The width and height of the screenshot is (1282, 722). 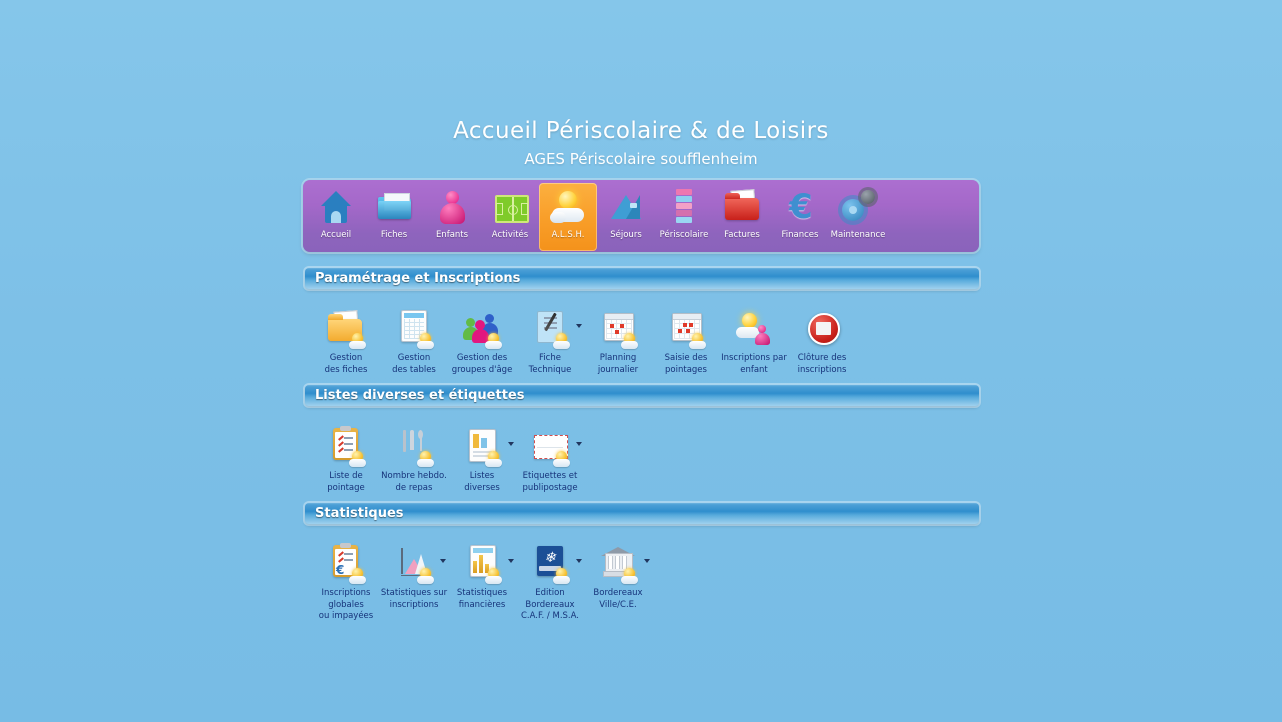 What do you see at coordinates (394, 235) in the screenshot?
I see `toolbar-item-label: Fiches` at bounding box center [394, 235].